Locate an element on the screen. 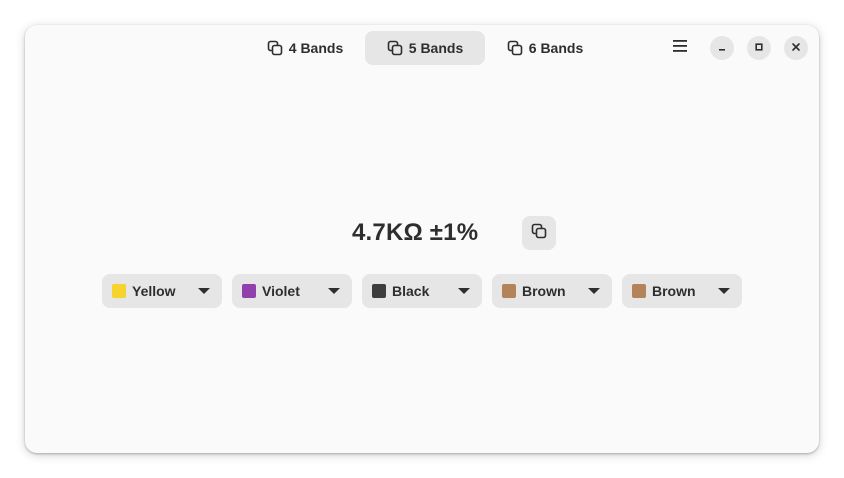 The width and height of the screenshot is (844, 478). tab-label: 6 Bands is located at coordinates (556, 48).